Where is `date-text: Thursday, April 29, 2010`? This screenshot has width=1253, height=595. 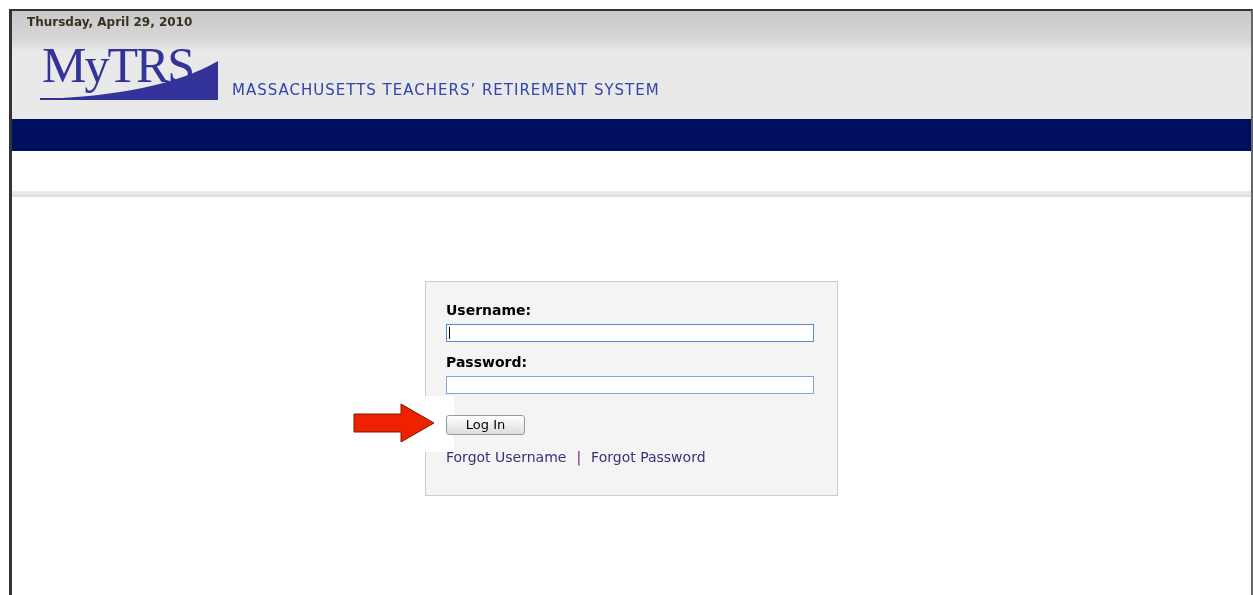
date-text: Thursday, April 29, 2010 is located at coordinates (110, 22).